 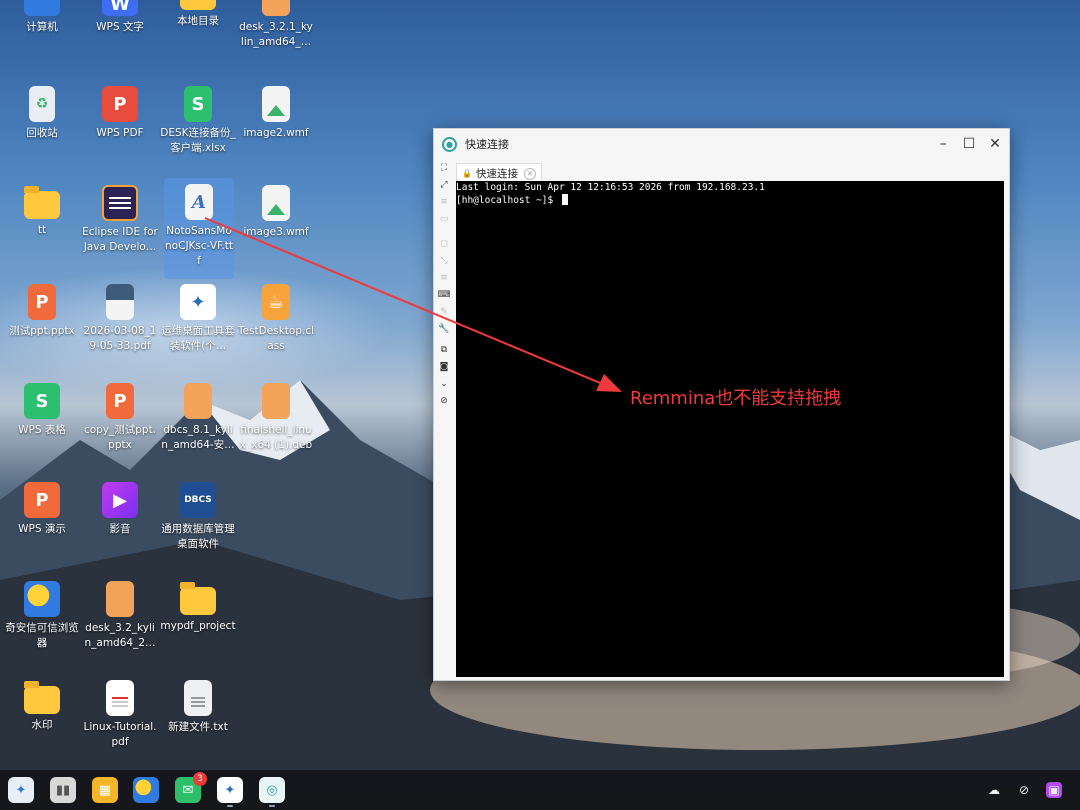 What do you see at coordinates (120, 104) in the screenshot?
I see `wps-pdf-icon: P` at bounding box center [120, 104].